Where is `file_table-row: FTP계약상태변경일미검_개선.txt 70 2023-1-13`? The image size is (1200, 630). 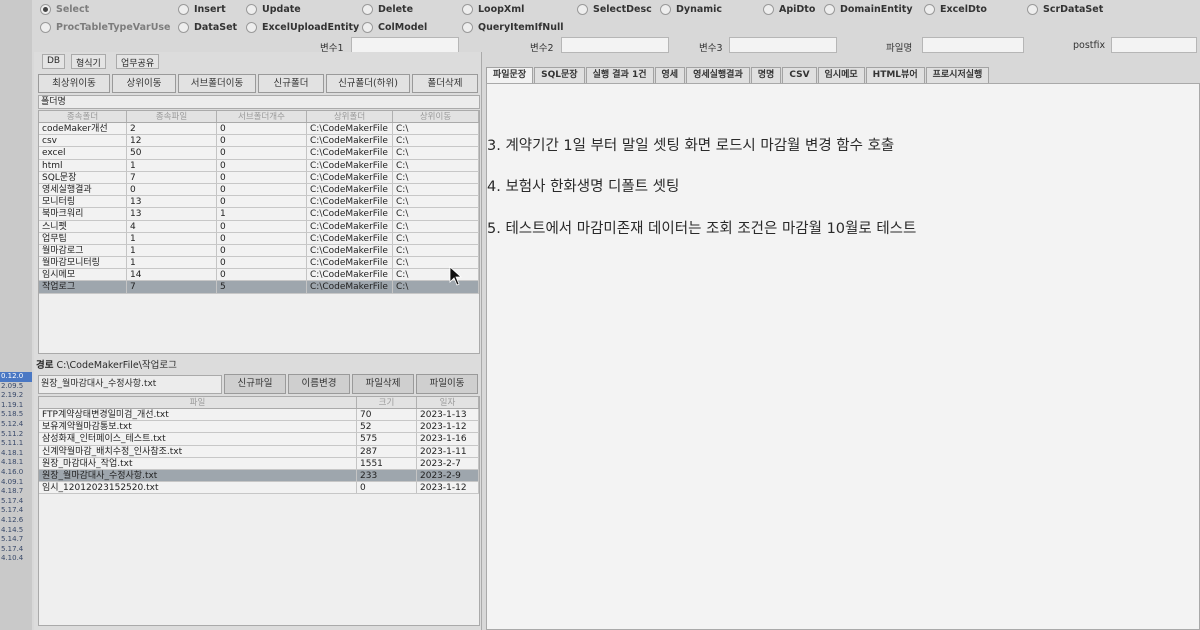
file_table-row: FTP계약상태변경일미검_개선.txt 70 2023-1-13 is located at coordinates (259, 415).